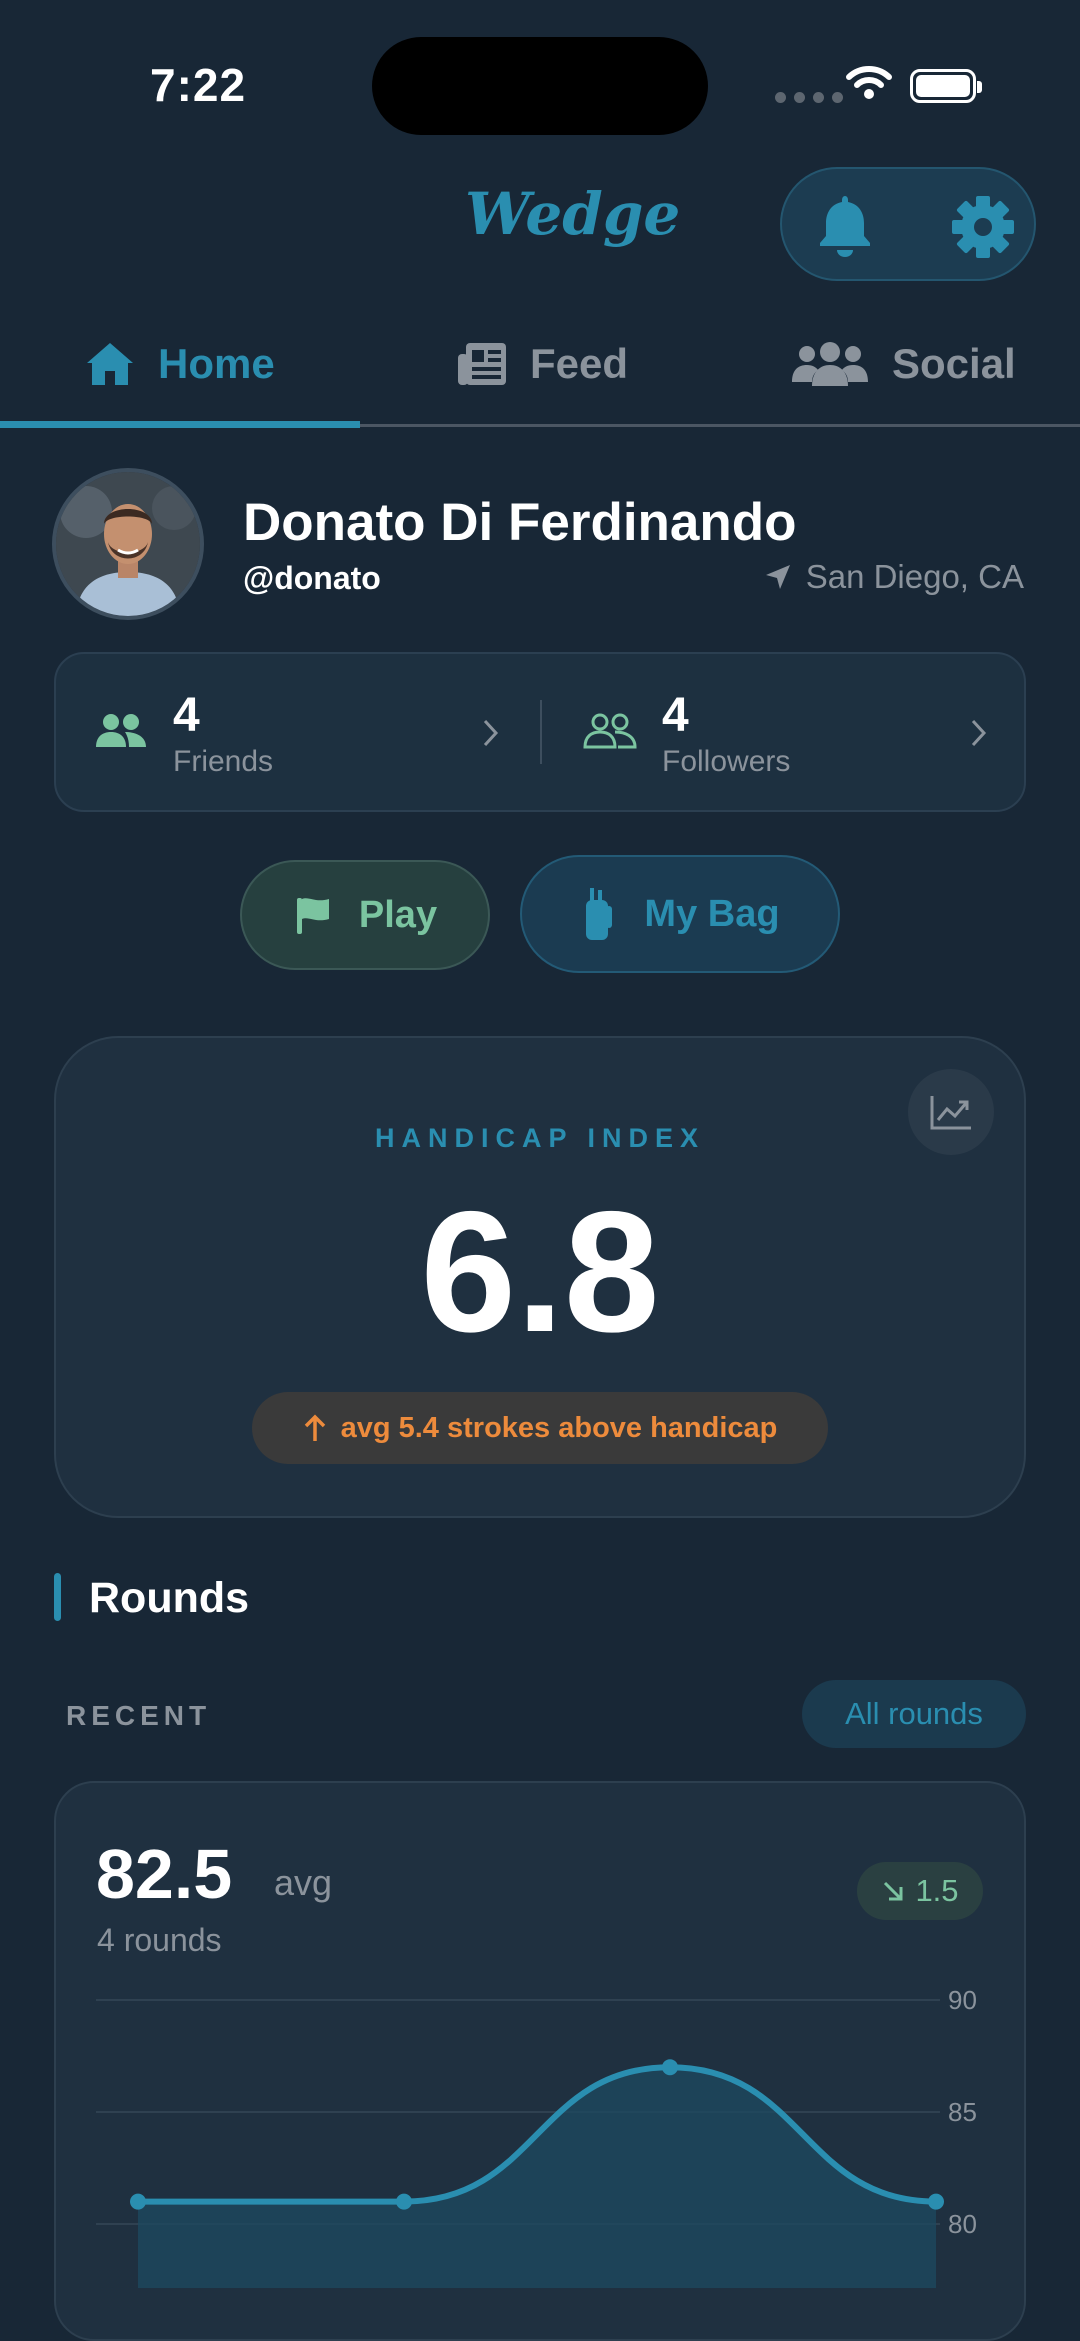 This screenshot has height=2341, width=1080. I want to click on tab-feed-label: Feed, so click(579, 363).